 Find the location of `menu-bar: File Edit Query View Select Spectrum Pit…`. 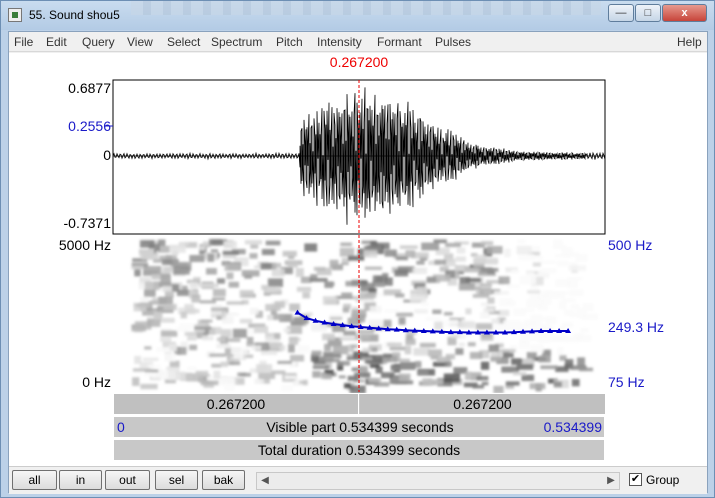

menu-bar: File Edit Query View Select Spectrum Pit… is located at coordinates (358, 42).